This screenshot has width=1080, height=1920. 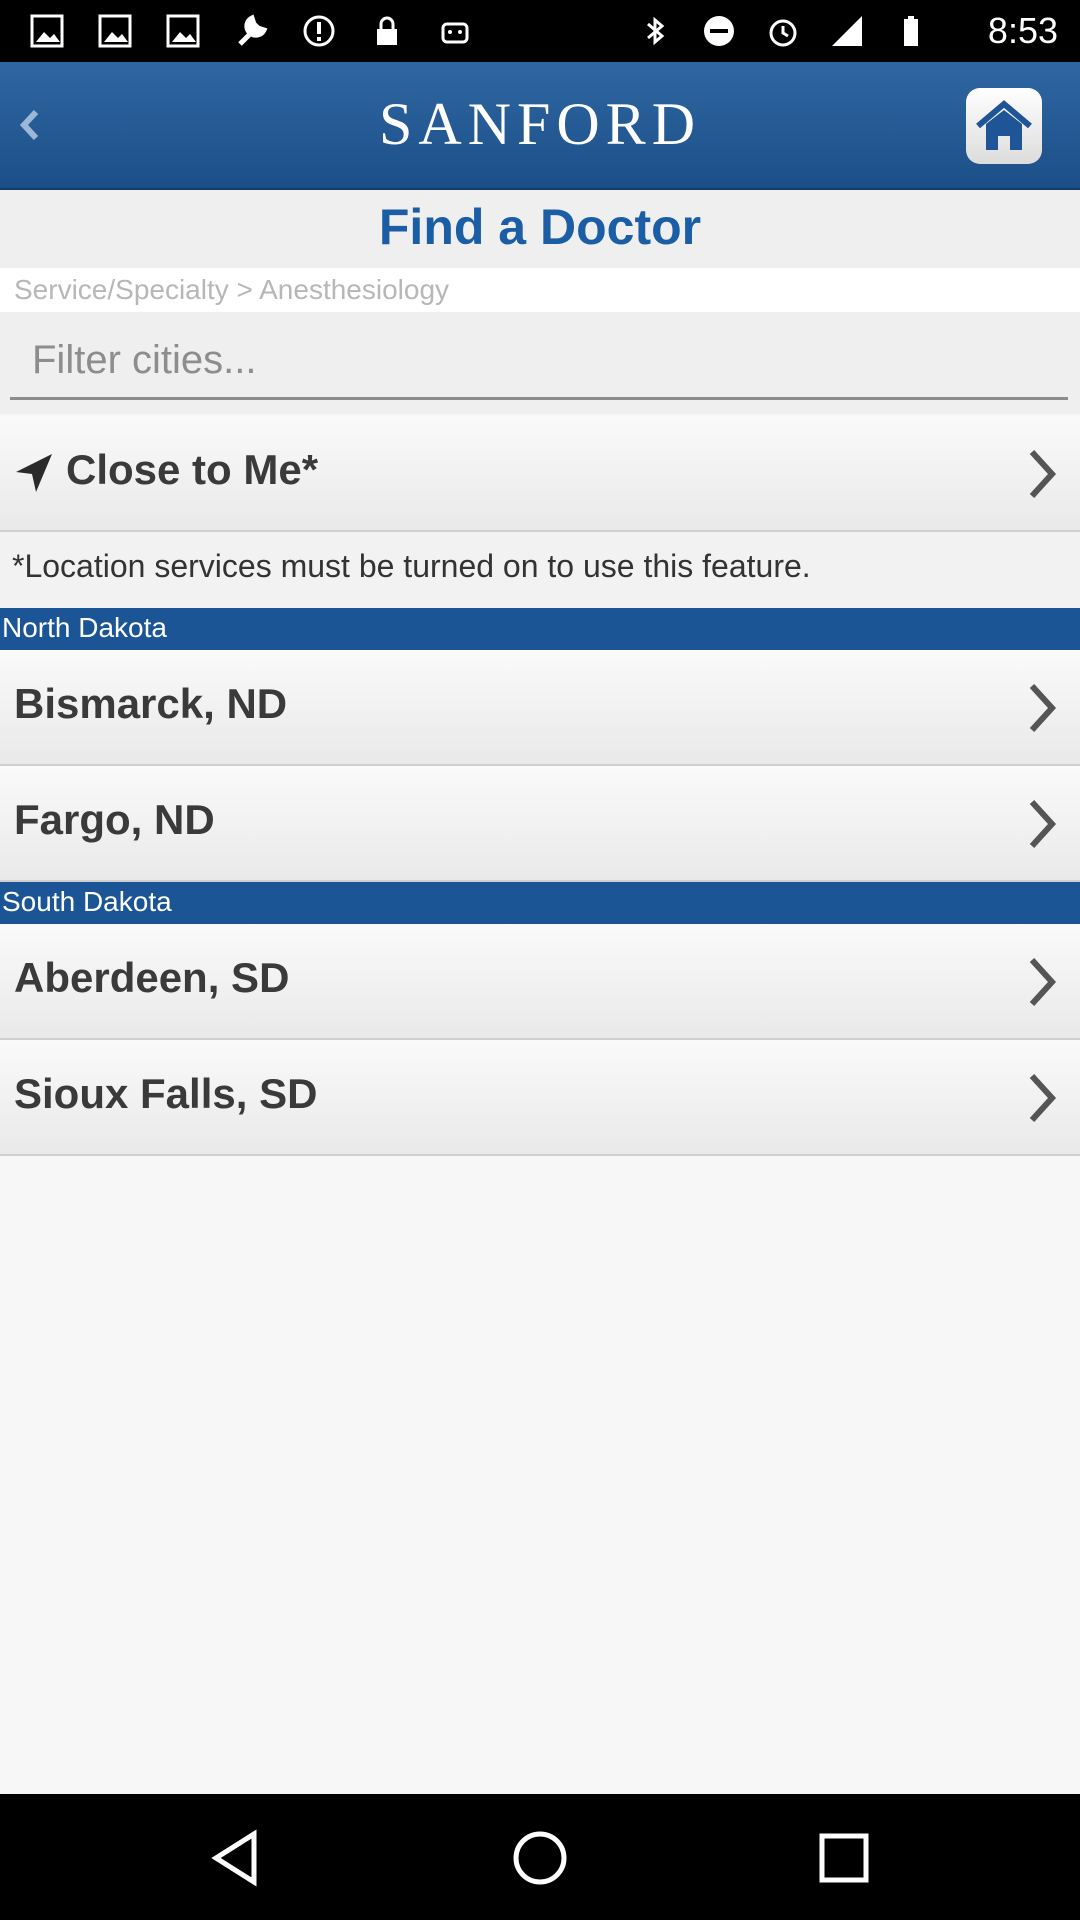 I want to click on status-time: 8:53, so click(x=1022, y=30).